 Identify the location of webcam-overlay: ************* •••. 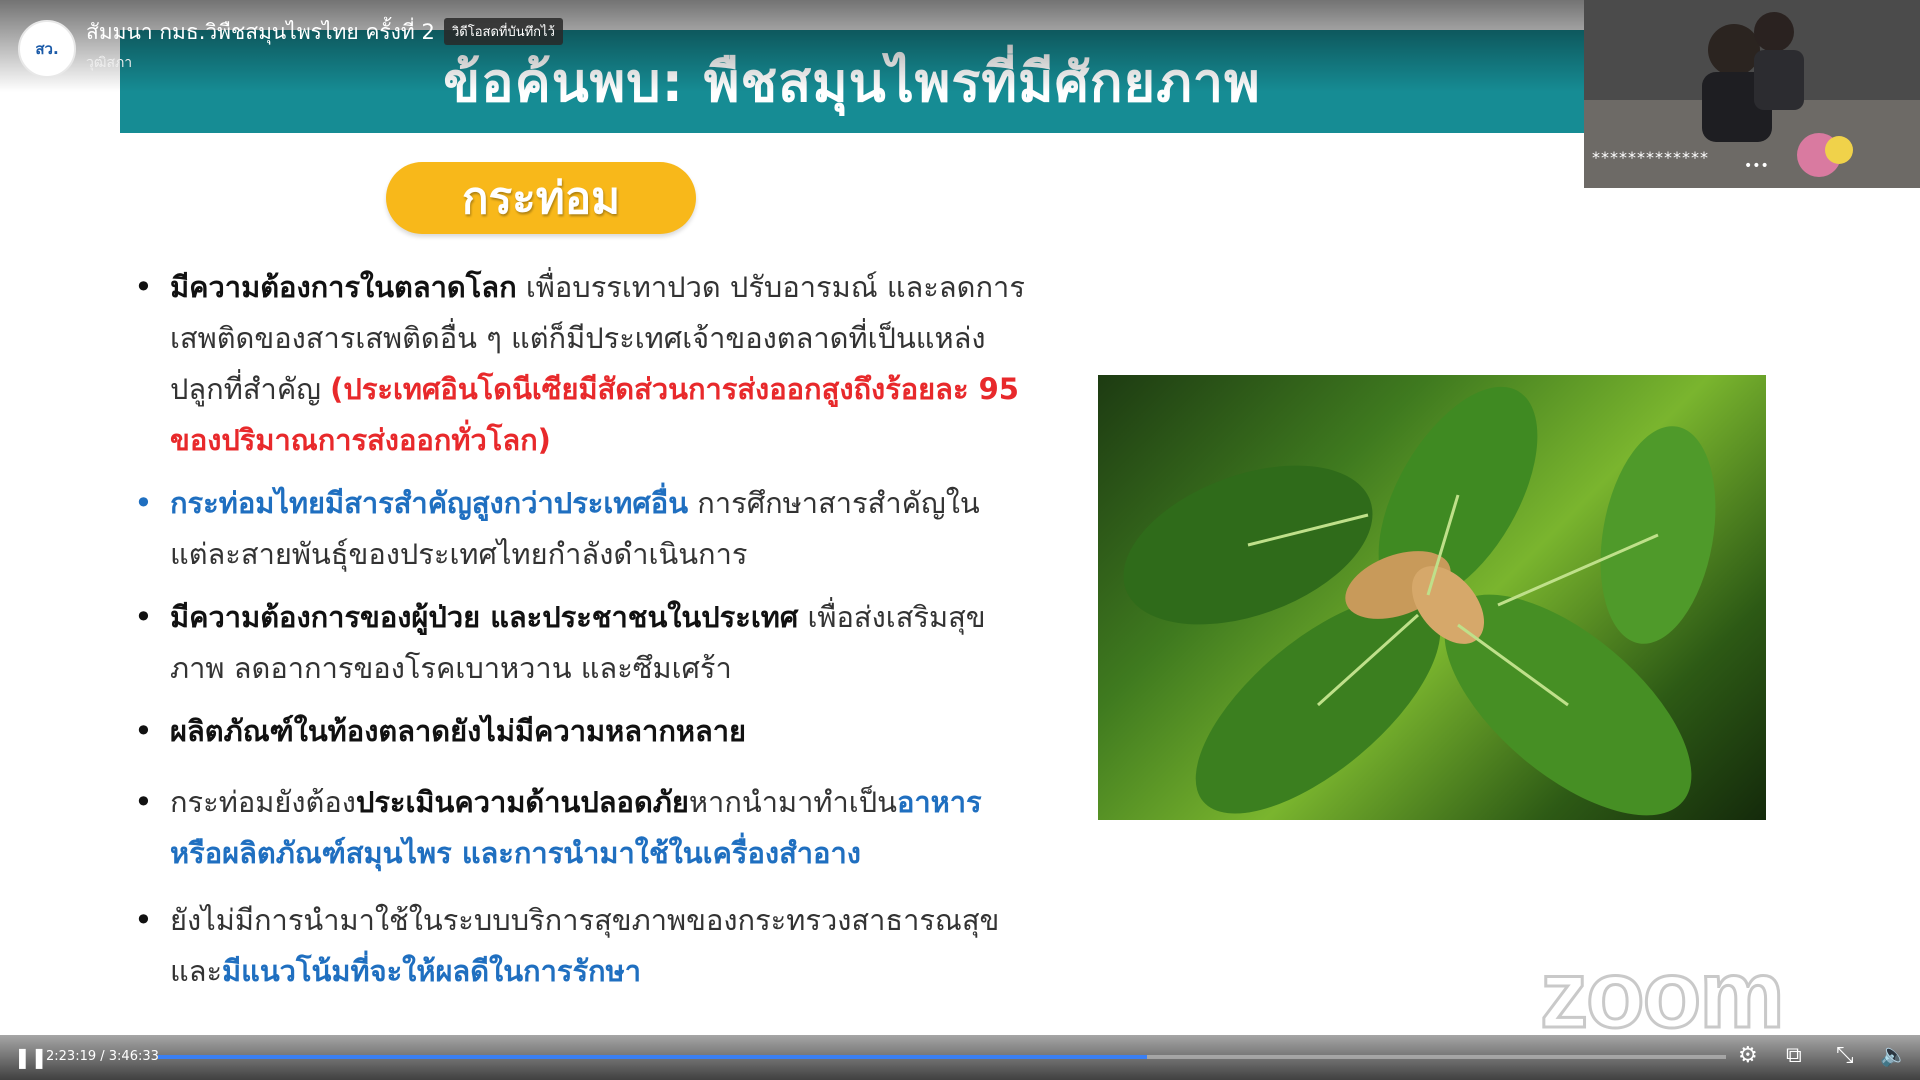
(1752, 94).